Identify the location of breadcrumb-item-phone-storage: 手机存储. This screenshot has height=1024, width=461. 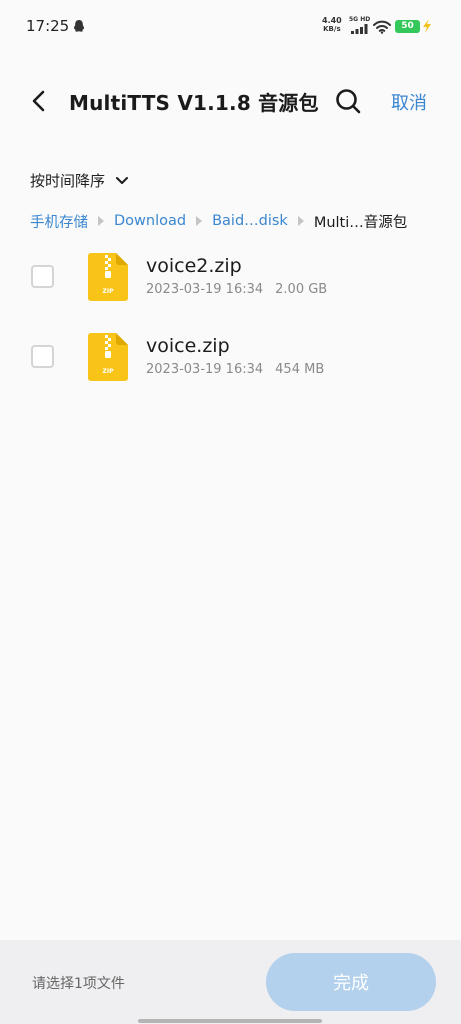
(59, 221).